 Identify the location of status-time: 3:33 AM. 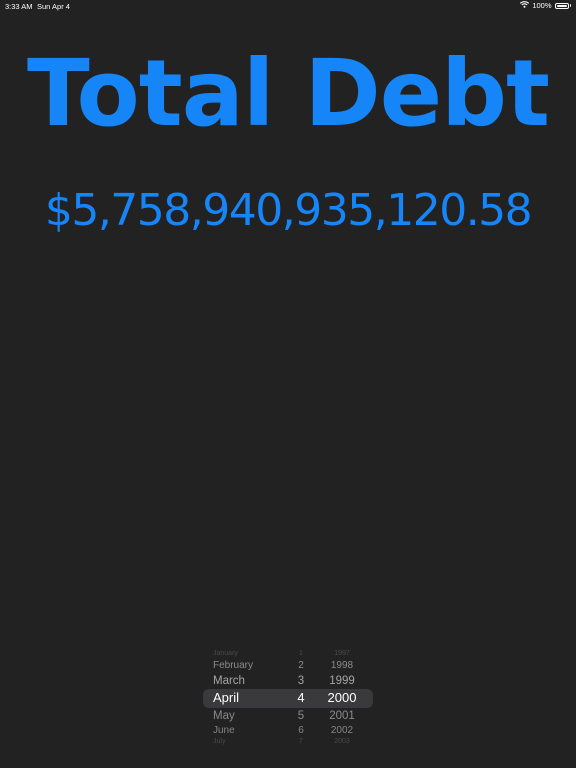
(19, 6).